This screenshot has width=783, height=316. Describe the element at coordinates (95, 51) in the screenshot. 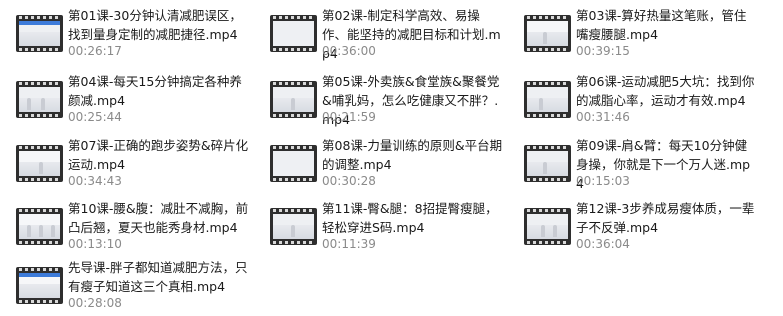

I see `file-duration: 00:26:17` at that location.